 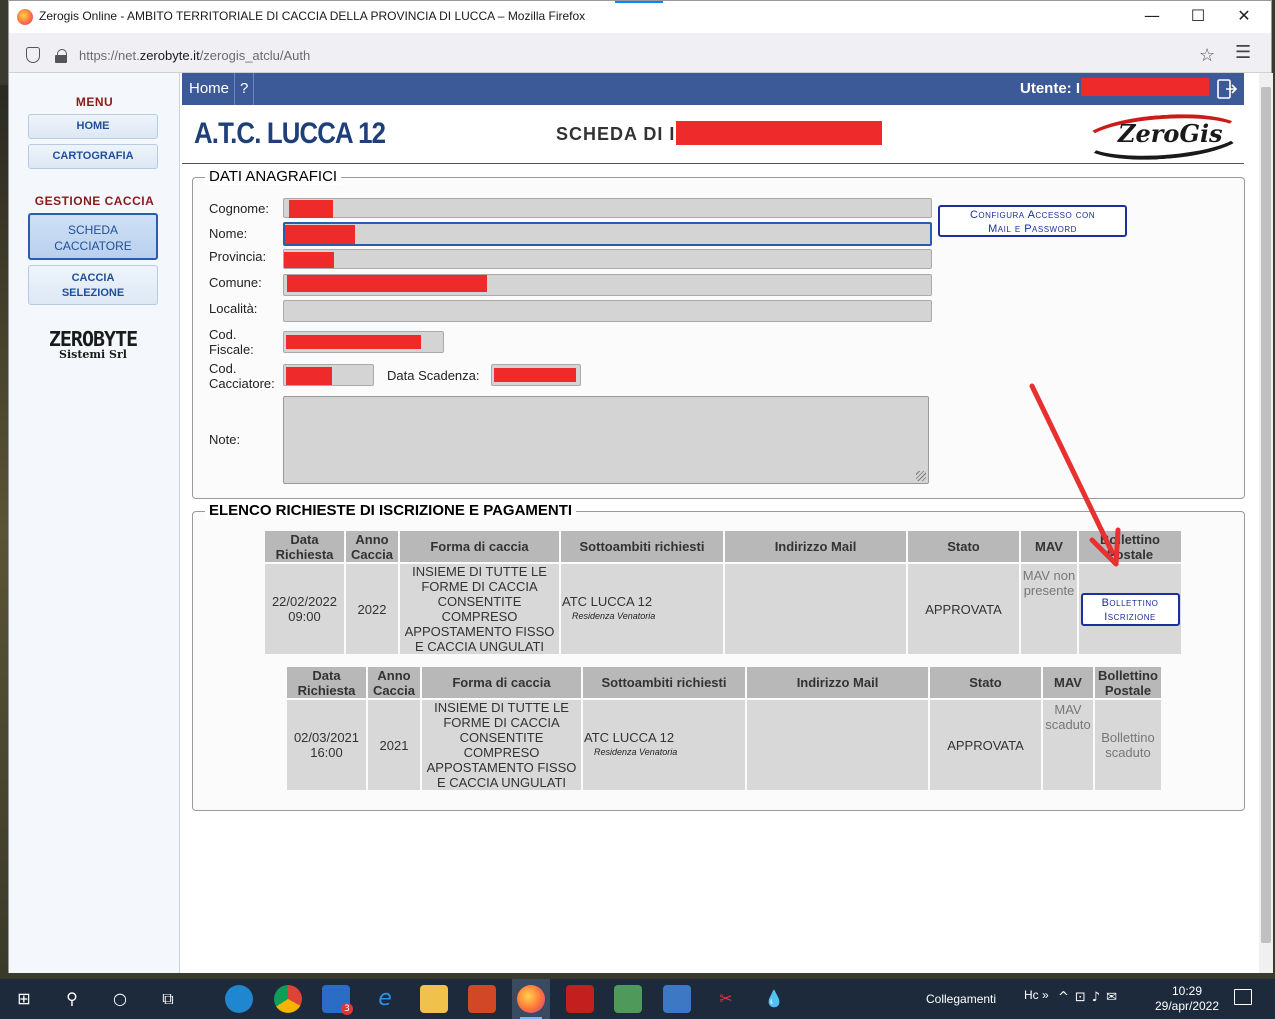 What do you see at coordinates (169, 55) in the screenshot?
I see `url-domain: zerobyte.it` at bounding box center [169, 55].